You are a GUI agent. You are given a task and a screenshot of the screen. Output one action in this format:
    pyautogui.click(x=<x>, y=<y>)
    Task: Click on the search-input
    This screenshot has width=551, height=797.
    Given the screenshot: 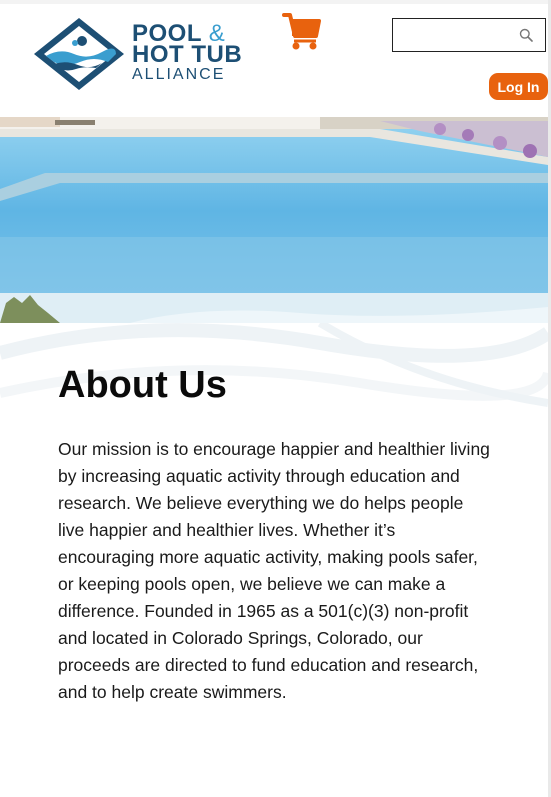 What is the action you would take?
    pyautogui.click(x=460, y=36)
    